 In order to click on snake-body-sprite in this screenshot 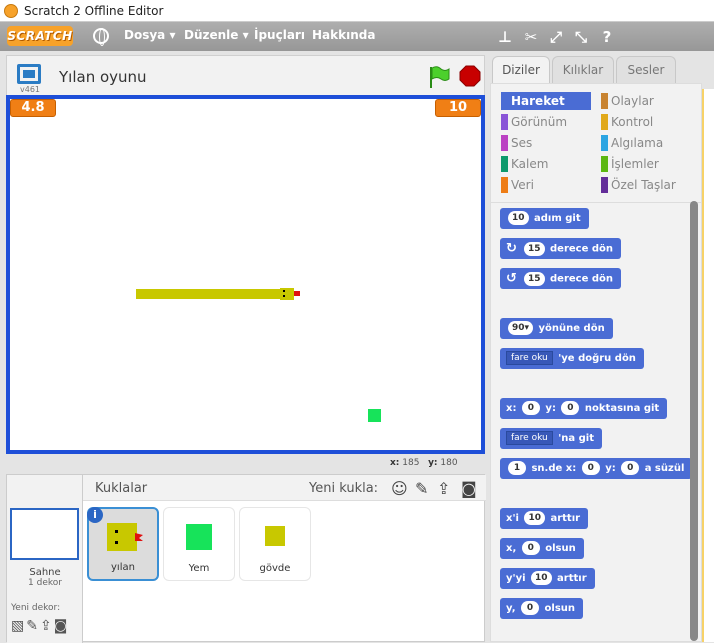, I will do `click(209, 294)`.